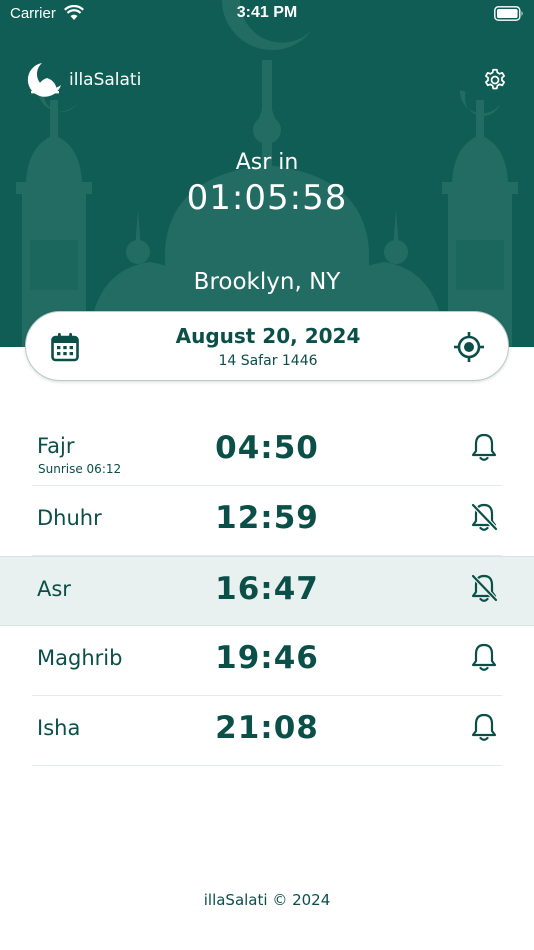 This screenshot has width=534, height=950. Describe the element at coordinates (267, 282) in the screenshot. I see `location-label: Brooklyn, NY` at that location.